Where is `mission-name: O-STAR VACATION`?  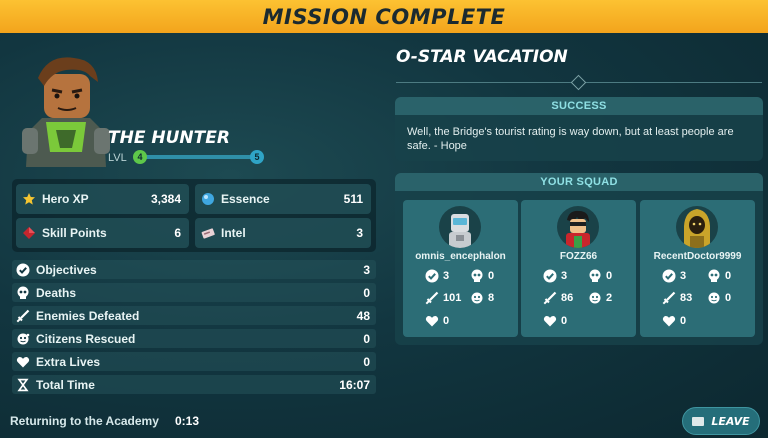
mission-name: O-STAR VACATION is located at coordinates (482, 57).